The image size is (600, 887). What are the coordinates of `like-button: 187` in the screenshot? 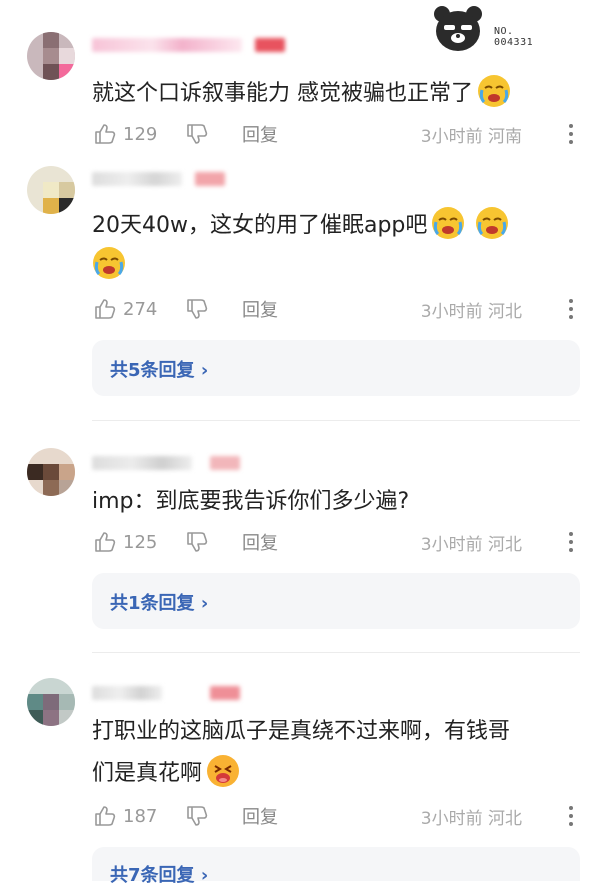 It's located at (124, 816).